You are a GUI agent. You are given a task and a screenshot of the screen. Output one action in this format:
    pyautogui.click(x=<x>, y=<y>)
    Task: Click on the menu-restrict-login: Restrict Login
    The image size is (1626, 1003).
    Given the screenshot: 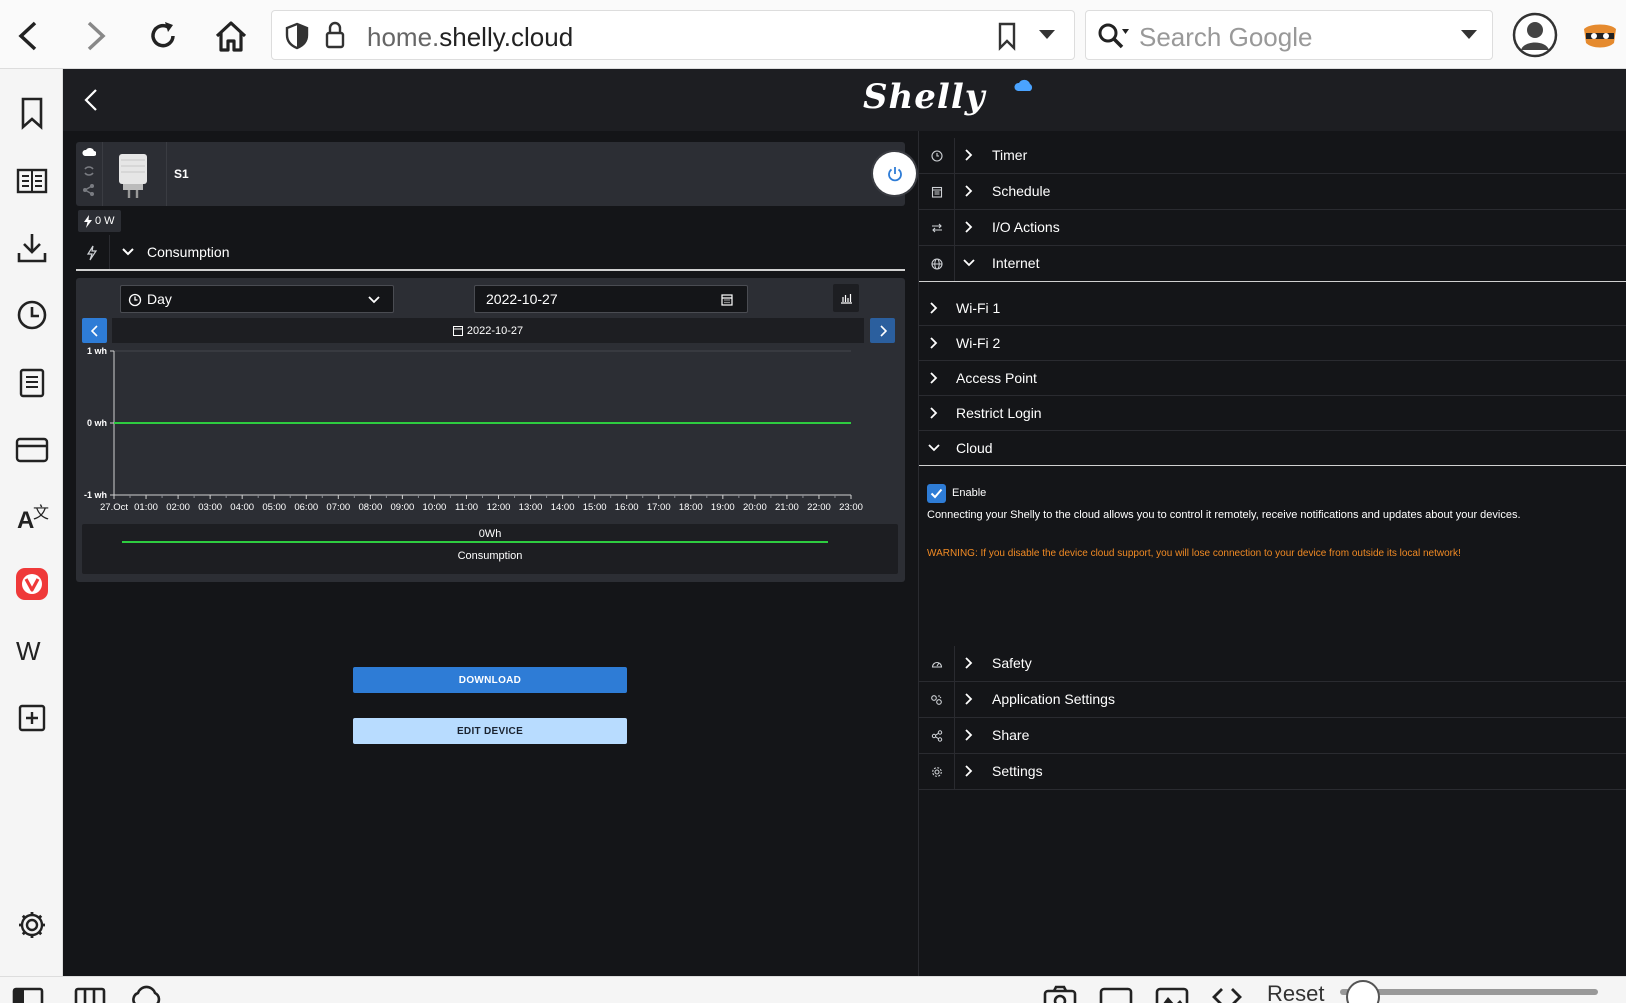 What is the action you would take?
    pyautogui.click(x=1272, y=413)
    